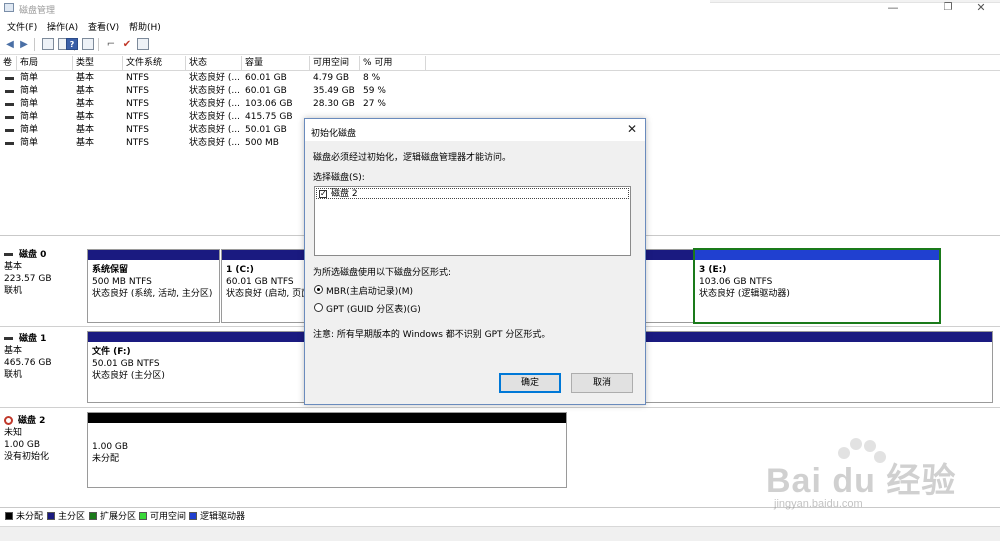  What do you see at coordinates (111, 44) in the screenshot?
I see `connect-disk-icon: ⌐` at bounding box center [111, 44].